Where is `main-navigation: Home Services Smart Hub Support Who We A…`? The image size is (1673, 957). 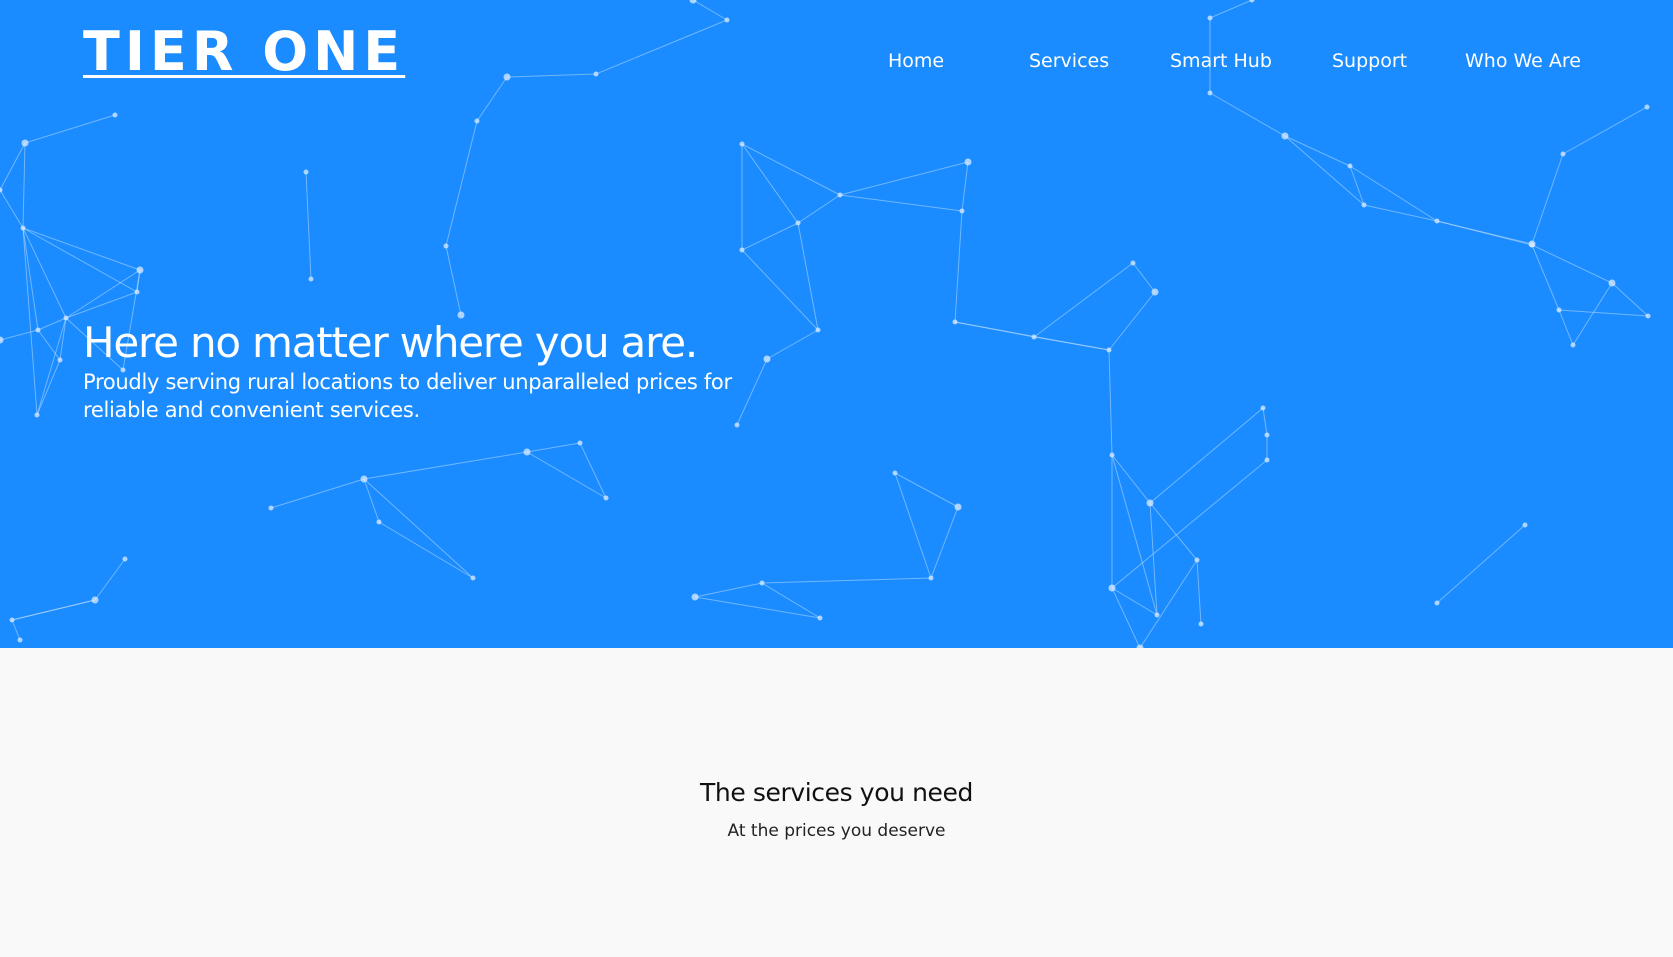
main-navigation: Home Services Smart Hub Support Who We A… is located at coordinates (836, 61).